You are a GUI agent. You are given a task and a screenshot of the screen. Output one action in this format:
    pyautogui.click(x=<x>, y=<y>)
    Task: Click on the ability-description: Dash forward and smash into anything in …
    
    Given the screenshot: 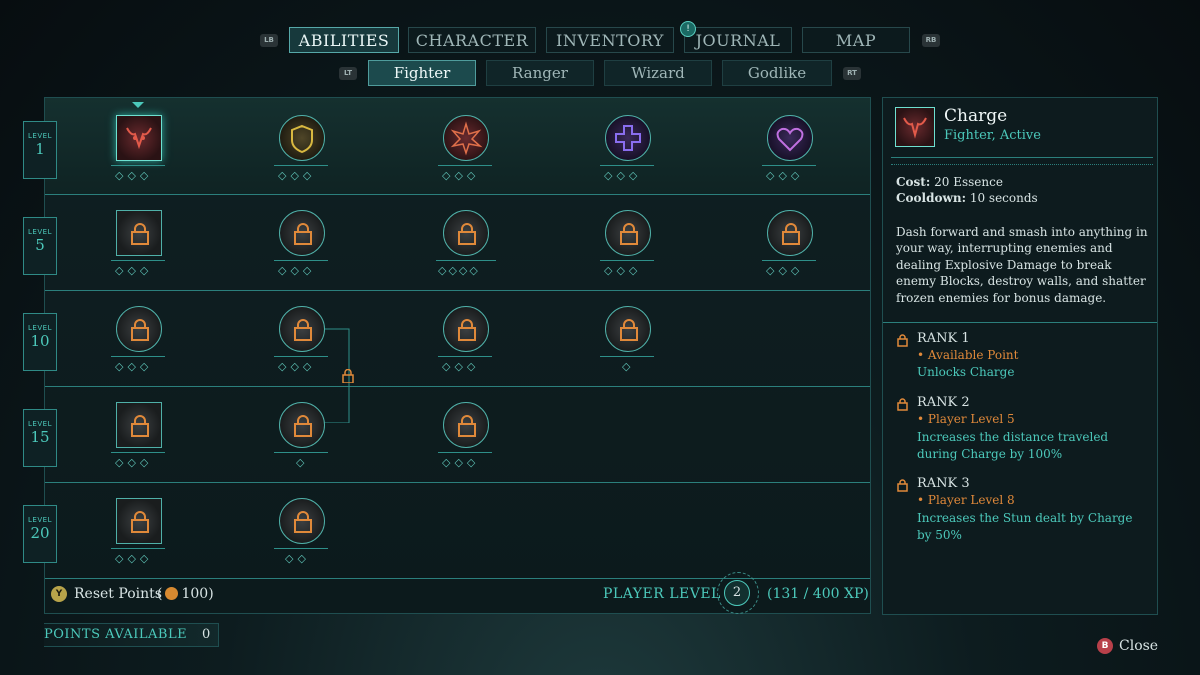 What is the action you would take?
    pyautogui.click(x=1022, y=265)
    